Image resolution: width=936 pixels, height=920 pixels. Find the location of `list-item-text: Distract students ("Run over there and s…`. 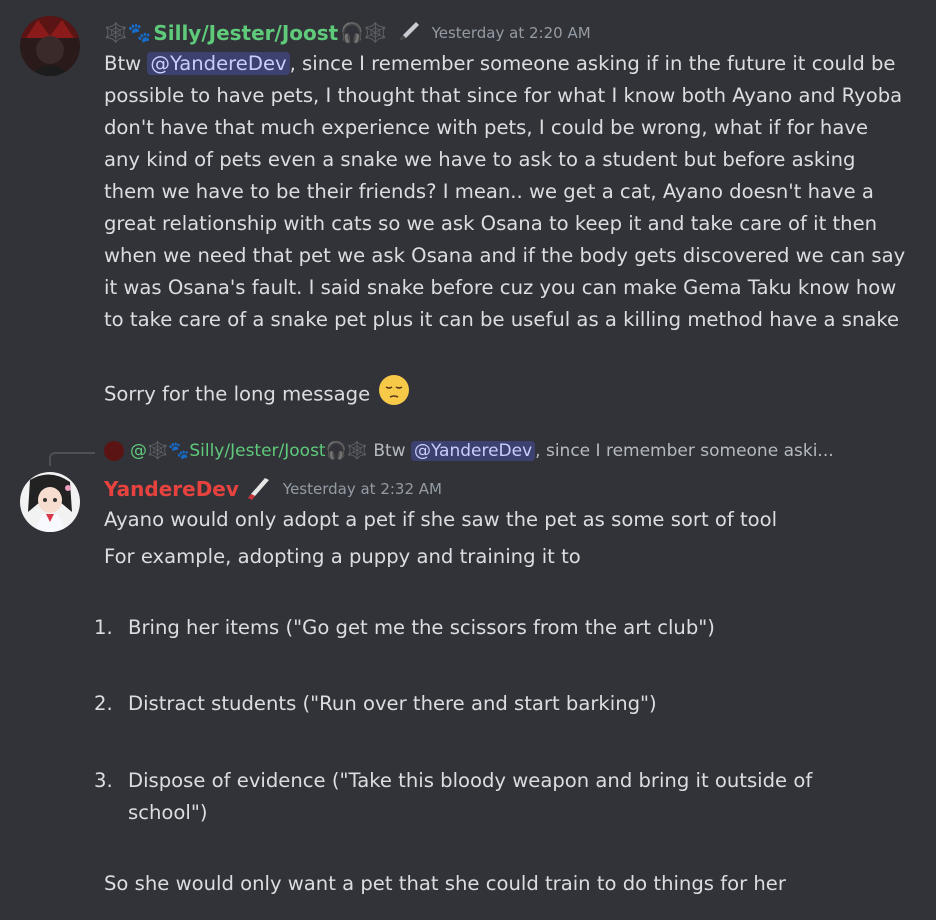

list-item-text: Distract students ("Run over there and s… is located at coordinates (392, 703).